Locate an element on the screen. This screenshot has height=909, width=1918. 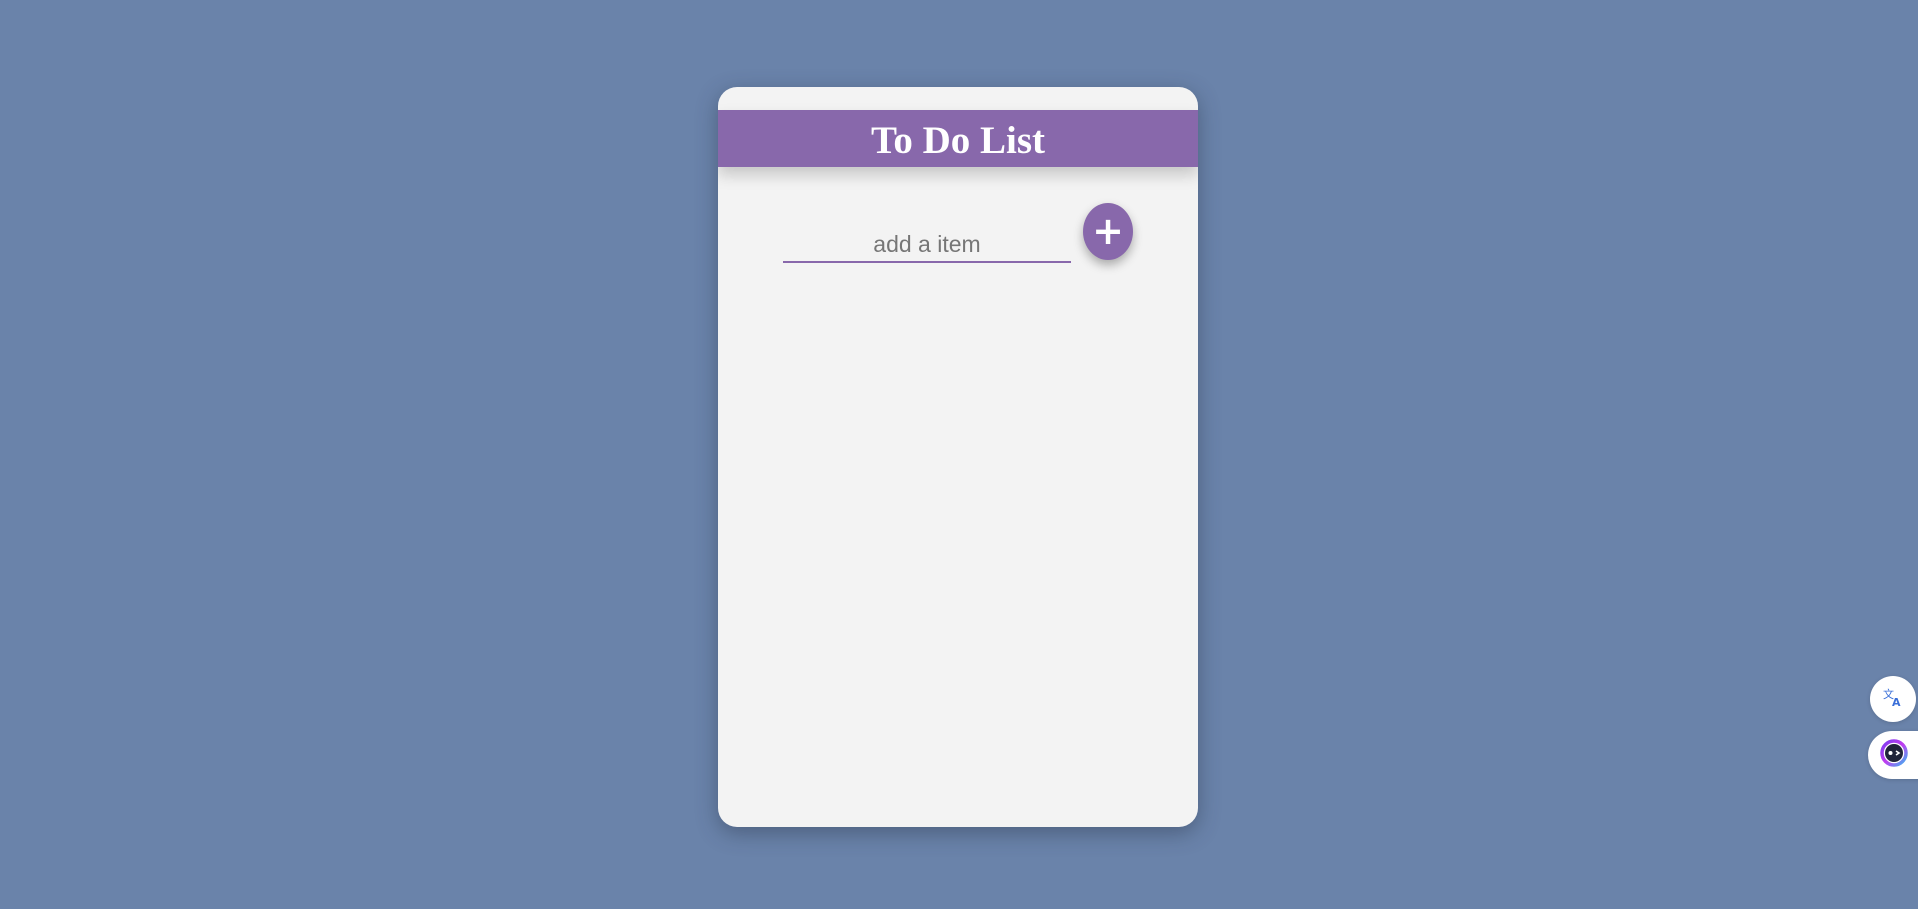
page-title: To Do List is located at coordinates (958, 140).